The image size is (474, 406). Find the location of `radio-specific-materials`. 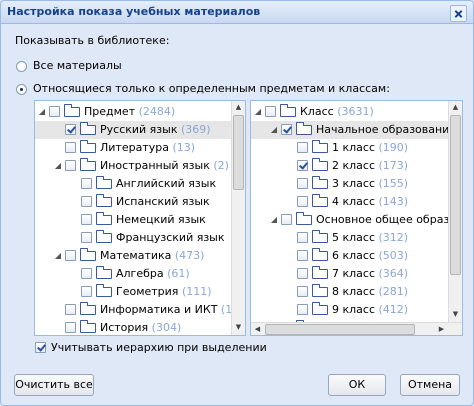

radio-specific-materials is located at coordinates (21, 89).